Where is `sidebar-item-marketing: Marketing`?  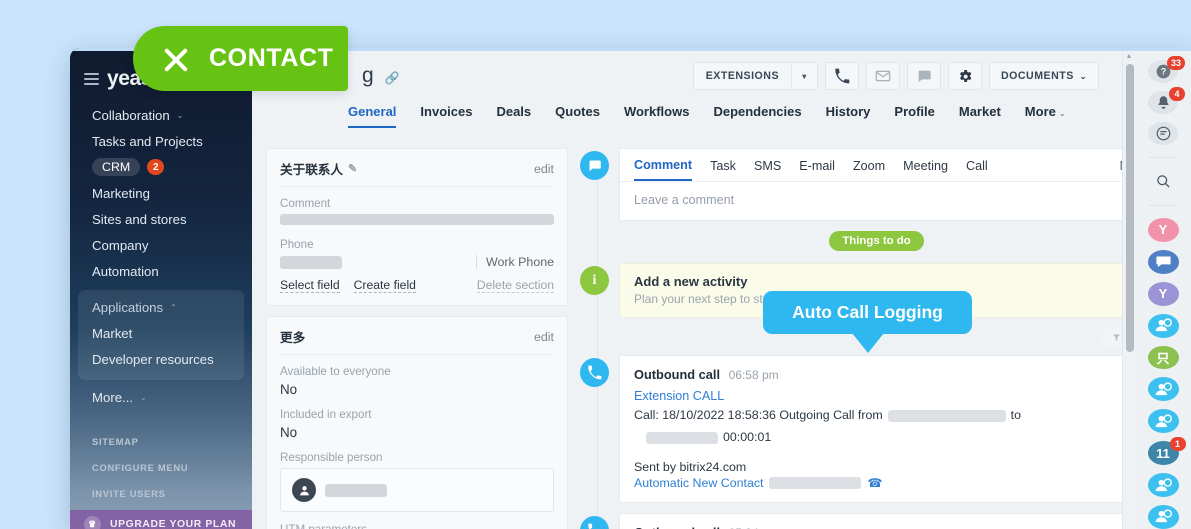
sidebar-item-marketing: Marketing is located at coordinates (161, 193).